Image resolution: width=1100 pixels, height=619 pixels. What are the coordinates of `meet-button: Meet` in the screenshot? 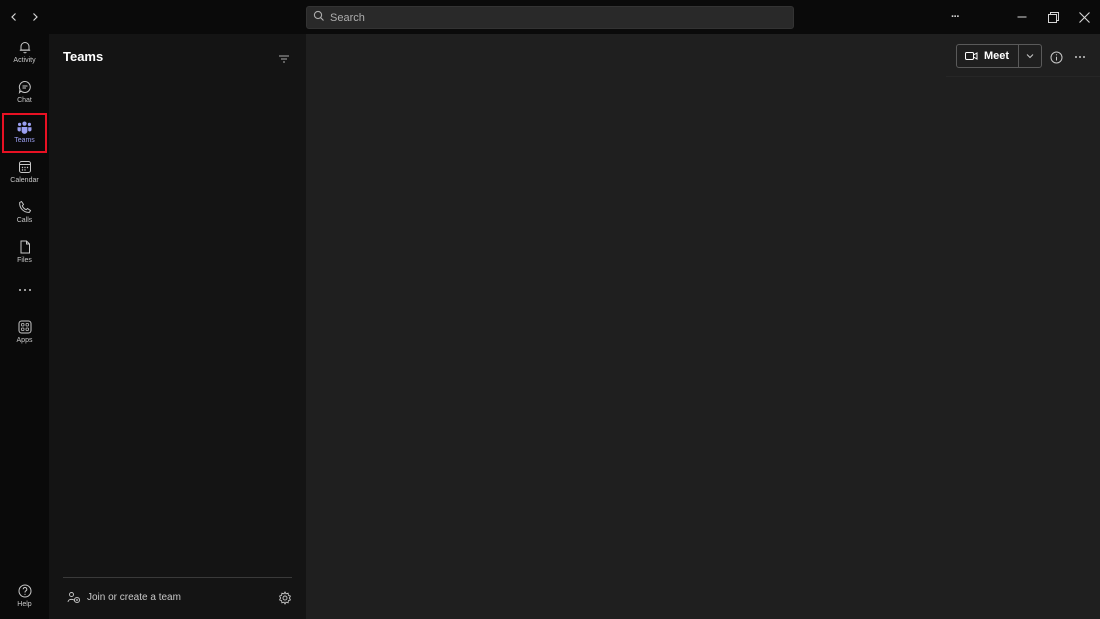 It's located at (988, 56).